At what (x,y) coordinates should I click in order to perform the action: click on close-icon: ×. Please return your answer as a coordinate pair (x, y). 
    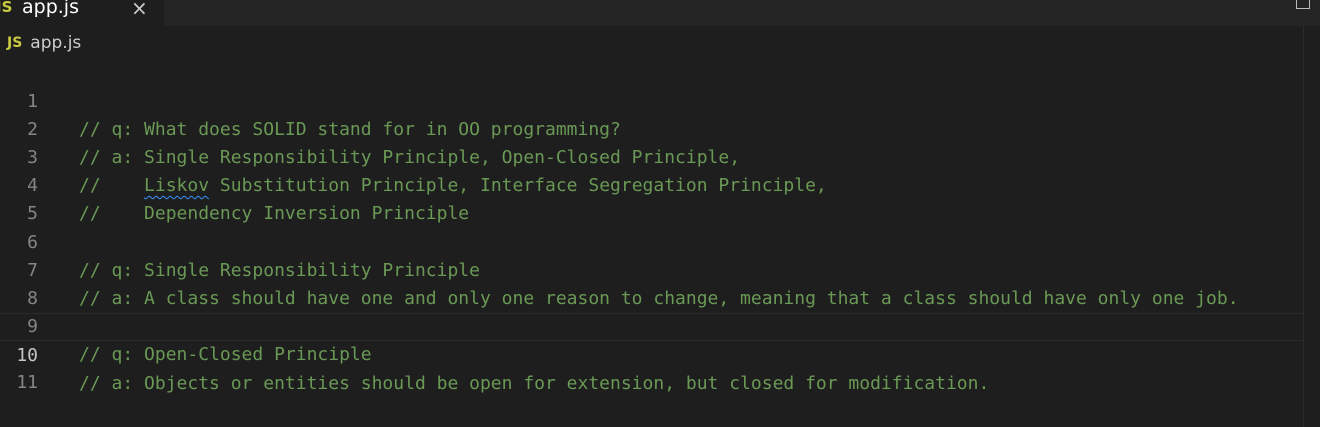
    Looking at the image, I should click on (139, 10).